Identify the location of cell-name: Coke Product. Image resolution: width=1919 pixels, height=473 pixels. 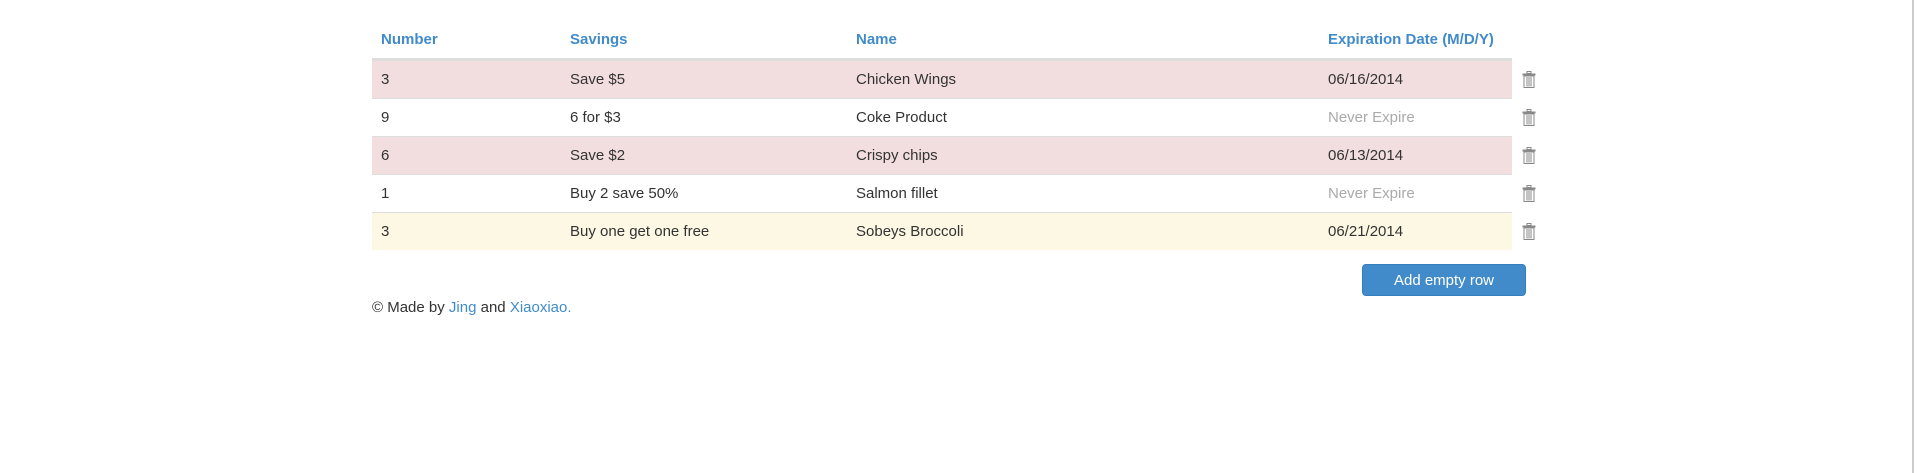
(901, 117).